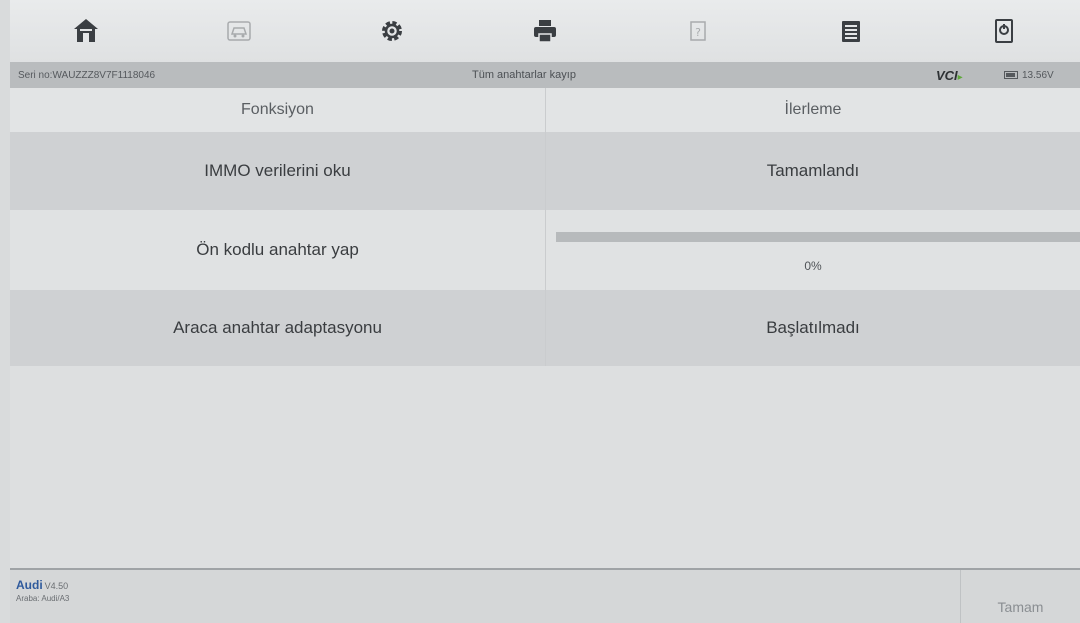  I want to click on print-icon, so click(545, 31).